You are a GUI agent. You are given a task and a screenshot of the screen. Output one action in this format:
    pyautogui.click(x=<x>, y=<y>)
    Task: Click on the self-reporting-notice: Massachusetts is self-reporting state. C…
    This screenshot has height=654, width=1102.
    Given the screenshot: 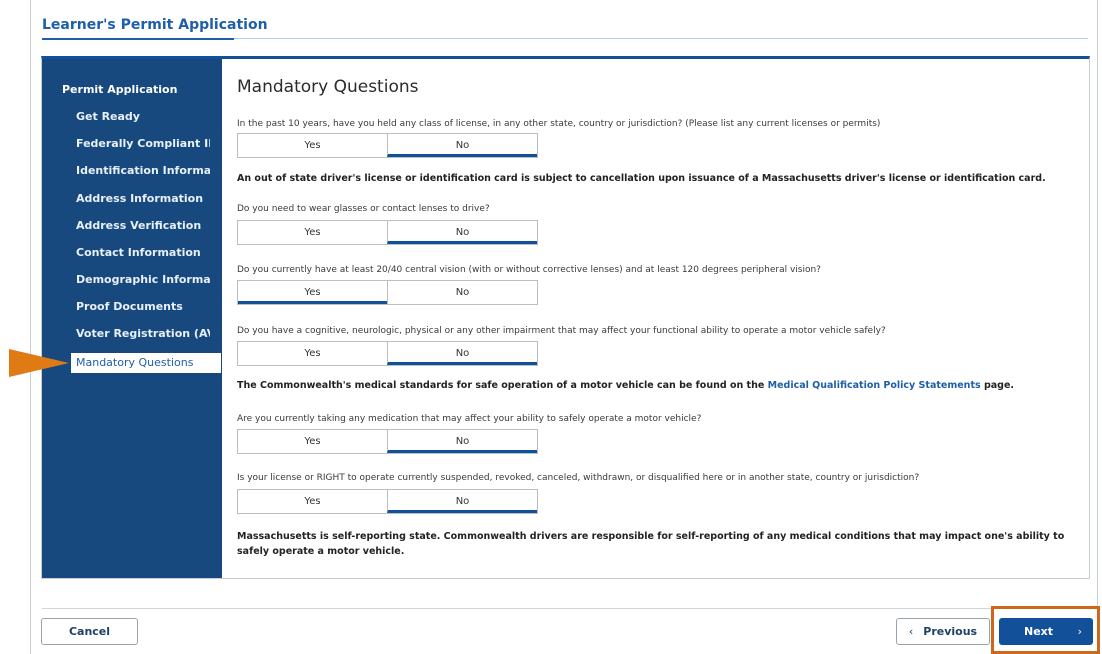 What is the action you would take?
    pyautogui.click(x=651, y=544)
    